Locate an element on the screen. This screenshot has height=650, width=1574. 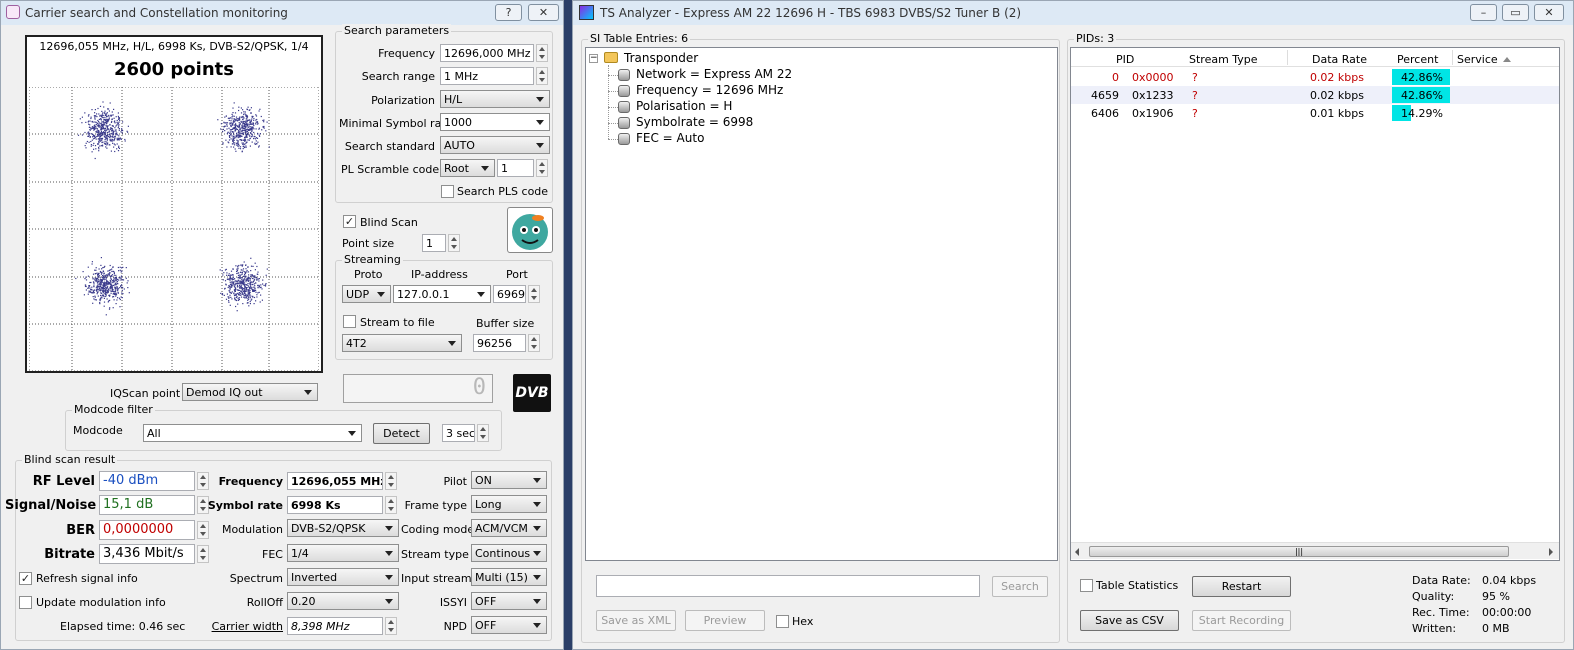
stream-to-file-checkbox is located at coordinates (349, 321).